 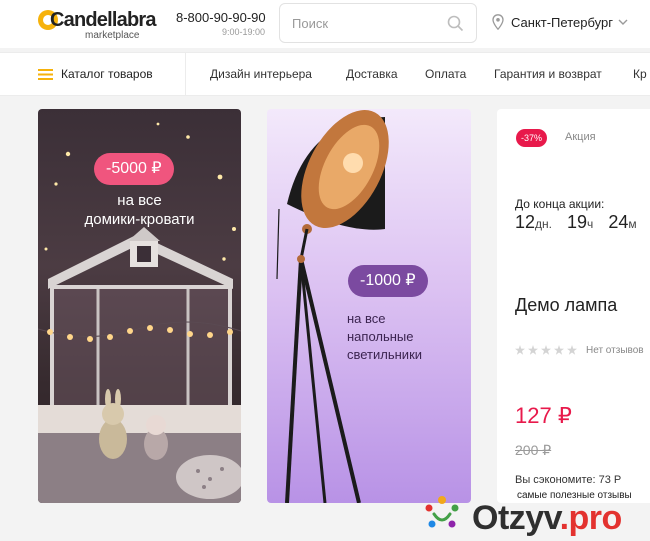 I want to click on product-name: Демо лампа, so click(x=566, y=305).